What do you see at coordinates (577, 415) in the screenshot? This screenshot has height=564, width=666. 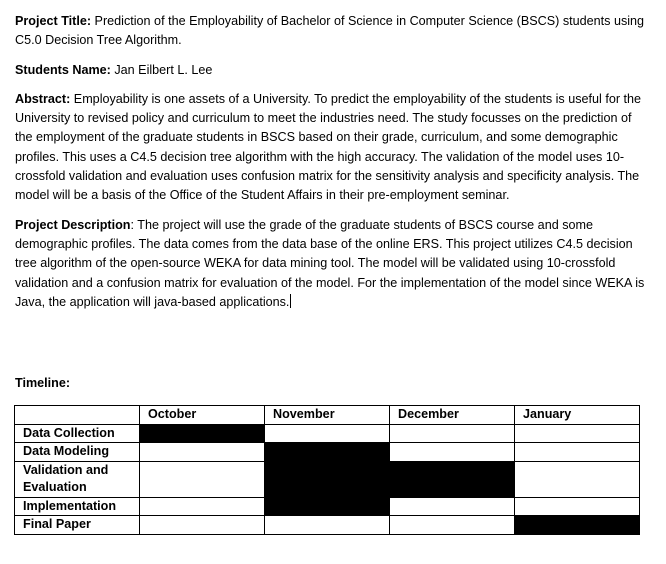 I see `month-header: January` at bounding box center [577, 415].